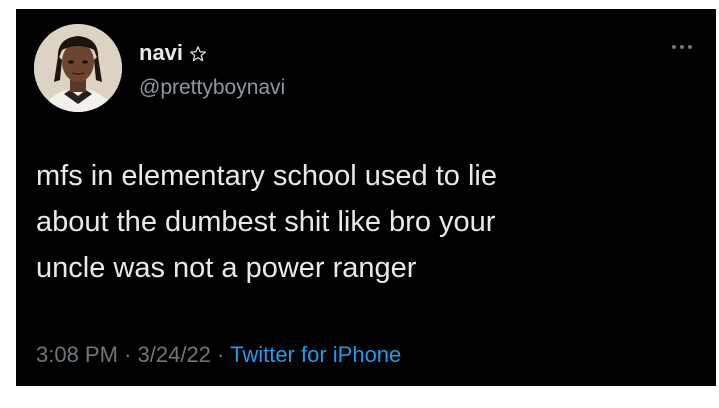 The height and width of the screenshot is (408, 719). I want to click on tweet-source-link: Twitter for iPhone, so click(315, 354).